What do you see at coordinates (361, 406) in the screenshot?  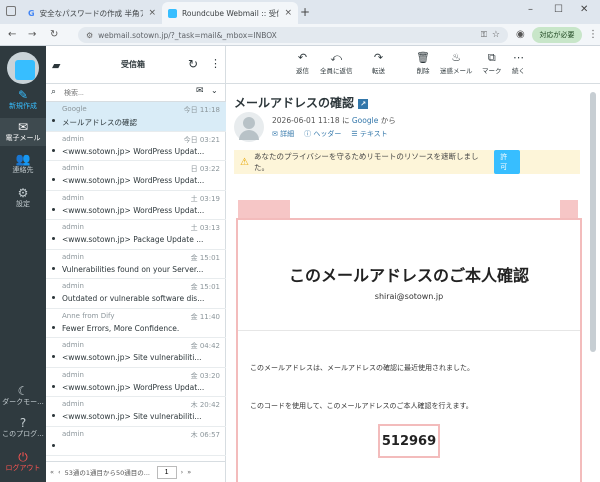 I see `email-text-line: このコードを使用して、このメールアドレスのご本人確認を行えます。` at bounding box center [361, 406].